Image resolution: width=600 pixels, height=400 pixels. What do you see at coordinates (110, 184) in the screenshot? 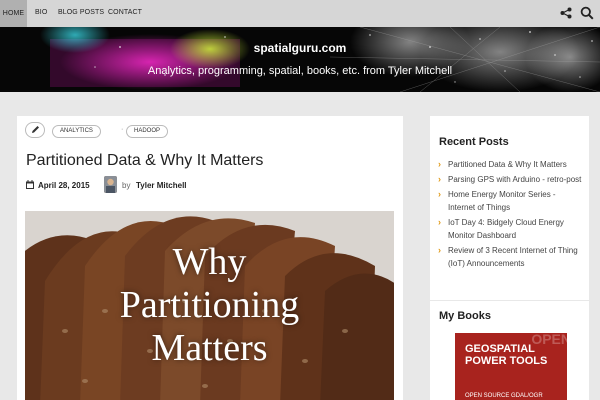
I see `author-avatar` at bounding box center [110, 184].